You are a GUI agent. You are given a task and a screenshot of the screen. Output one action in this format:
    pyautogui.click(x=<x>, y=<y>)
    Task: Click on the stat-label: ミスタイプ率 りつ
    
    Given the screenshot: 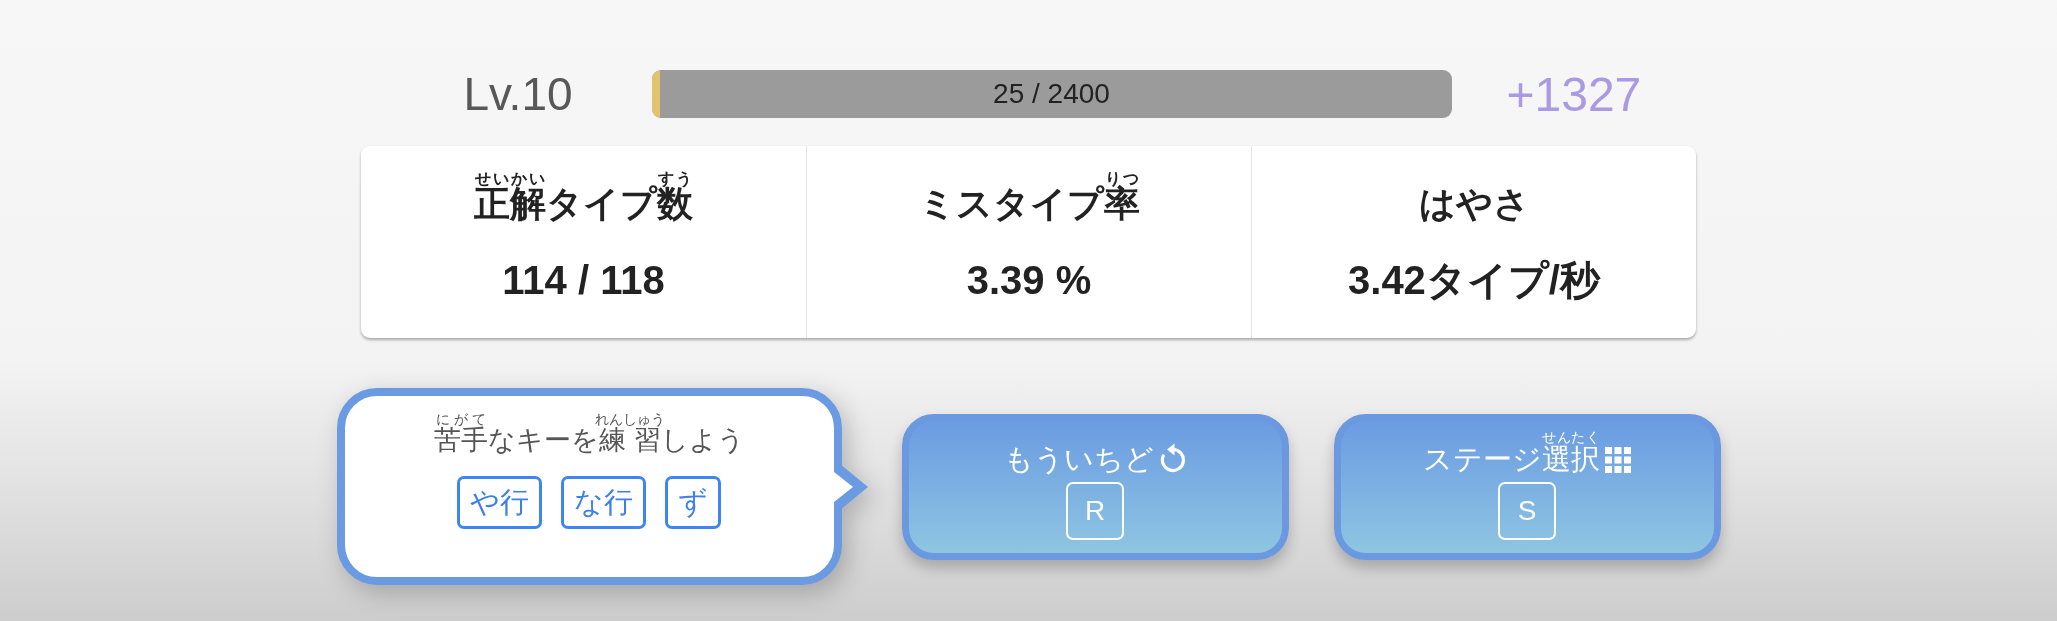 What is the action you would take?
    pyautogui.click(x=1029, y=197)
    